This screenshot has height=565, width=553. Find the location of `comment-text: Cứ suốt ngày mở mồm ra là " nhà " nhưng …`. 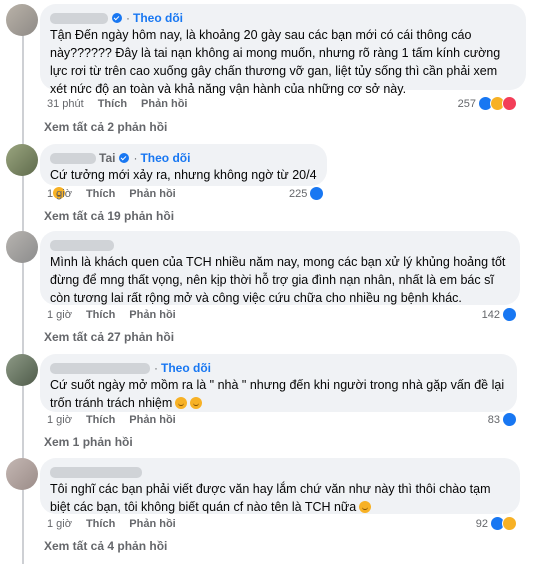

comment-text: Cứ suốt ngày mở mồm ra là " nhà " nhưng … is located at coordinates (277, 394).